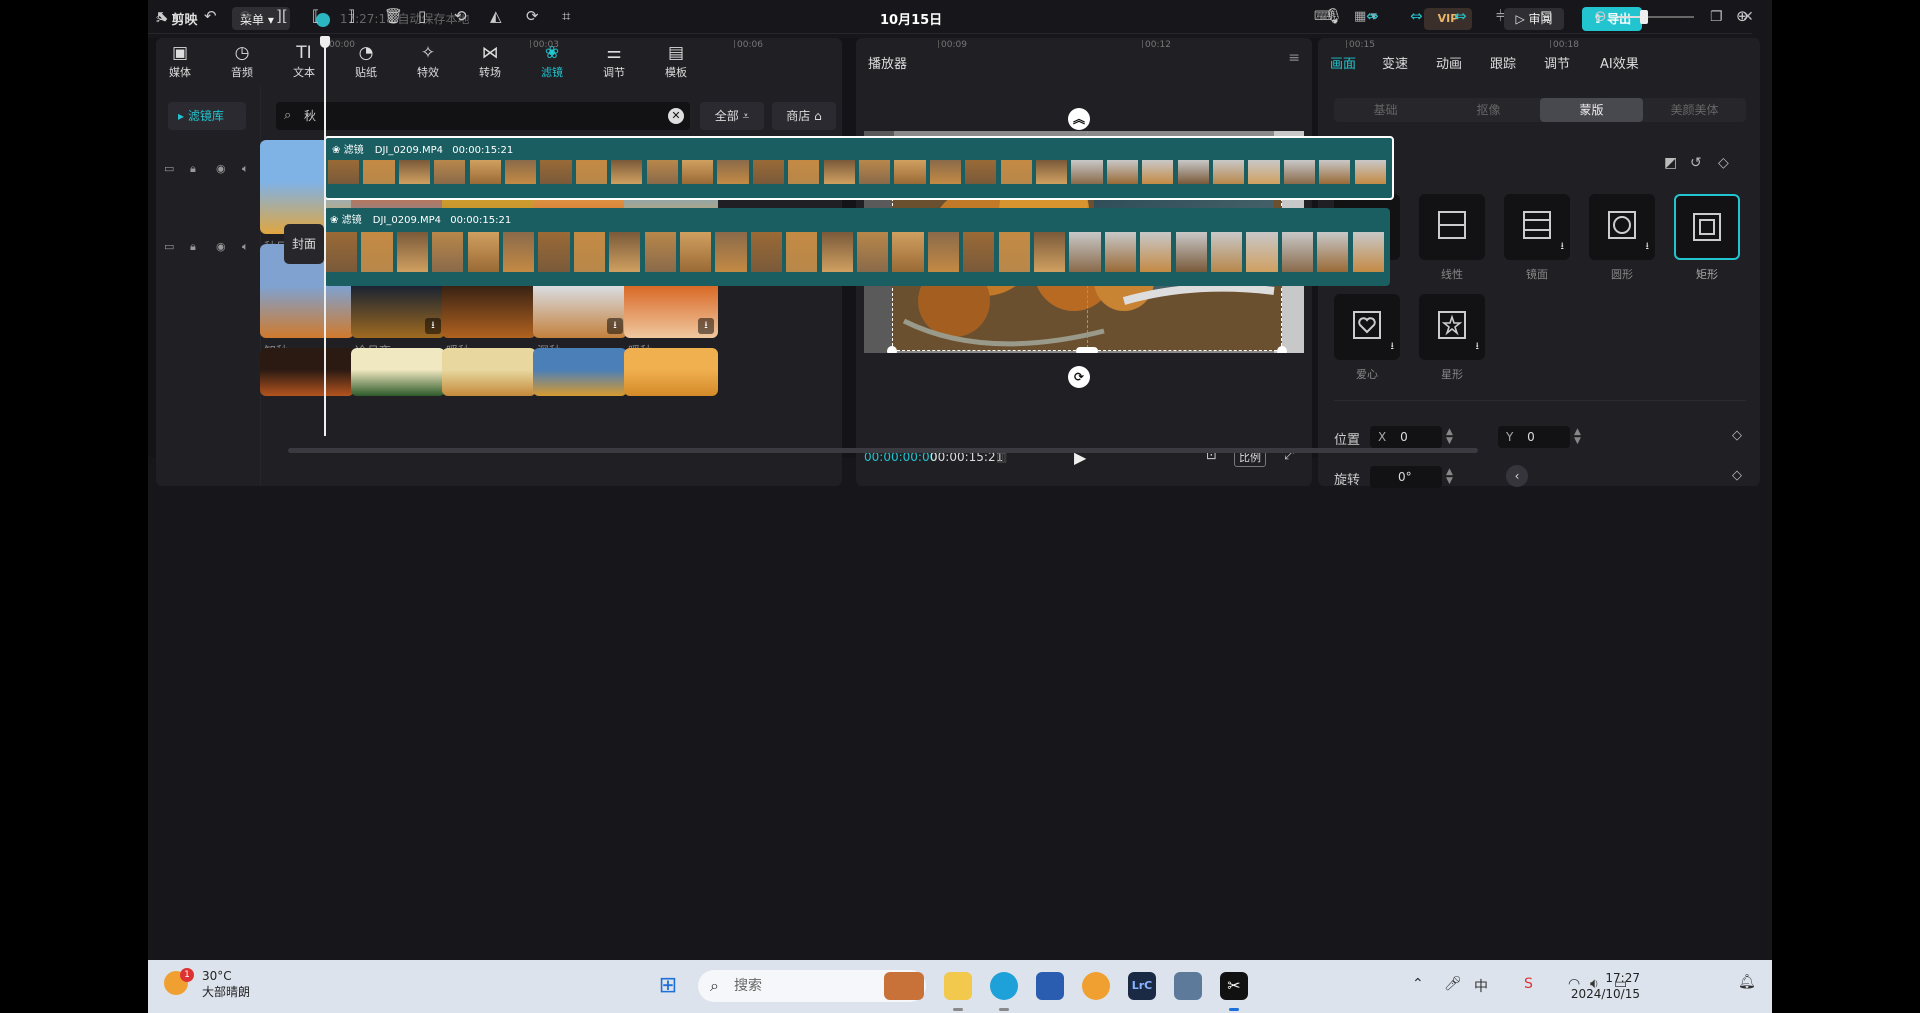 This screenshot has width=1920, height=1013. Describe the element at coordinates (1742, 16) in the screenshot. I see `zoom-in-icon: ⊕` at that location.